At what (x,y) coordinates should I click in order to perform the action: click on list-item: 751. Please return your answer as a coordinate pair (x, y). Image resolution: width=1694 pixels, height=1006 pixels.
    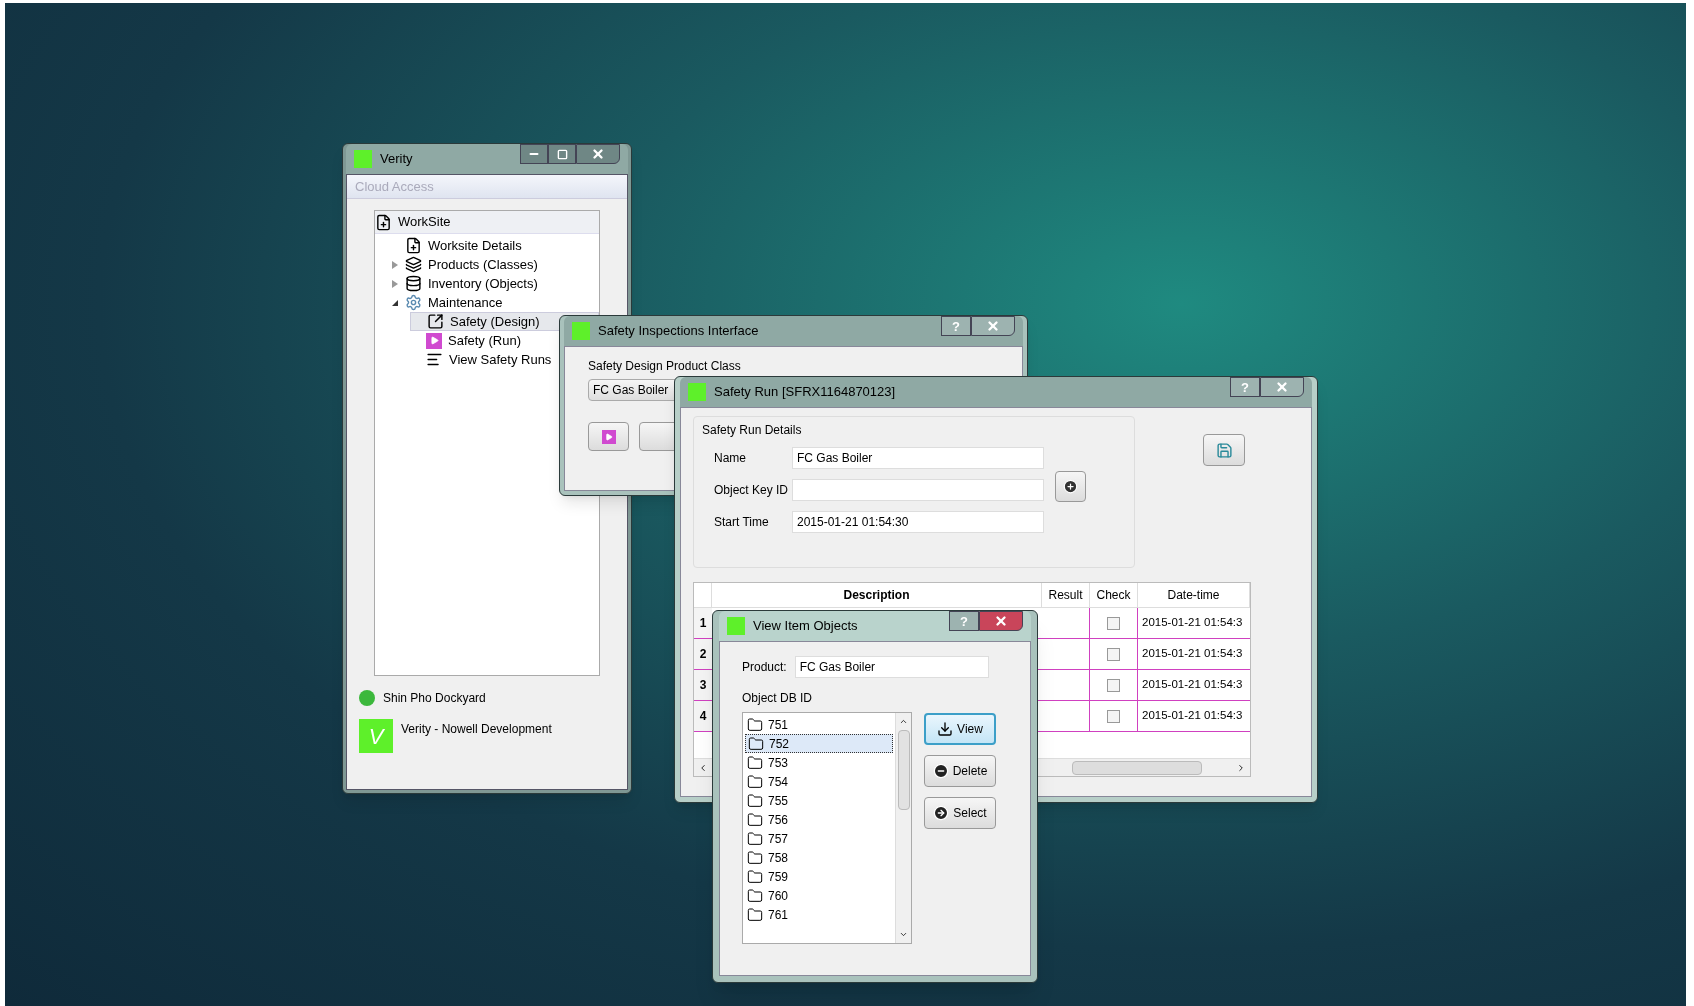
    Looking at the image, I should click on (819, 724).